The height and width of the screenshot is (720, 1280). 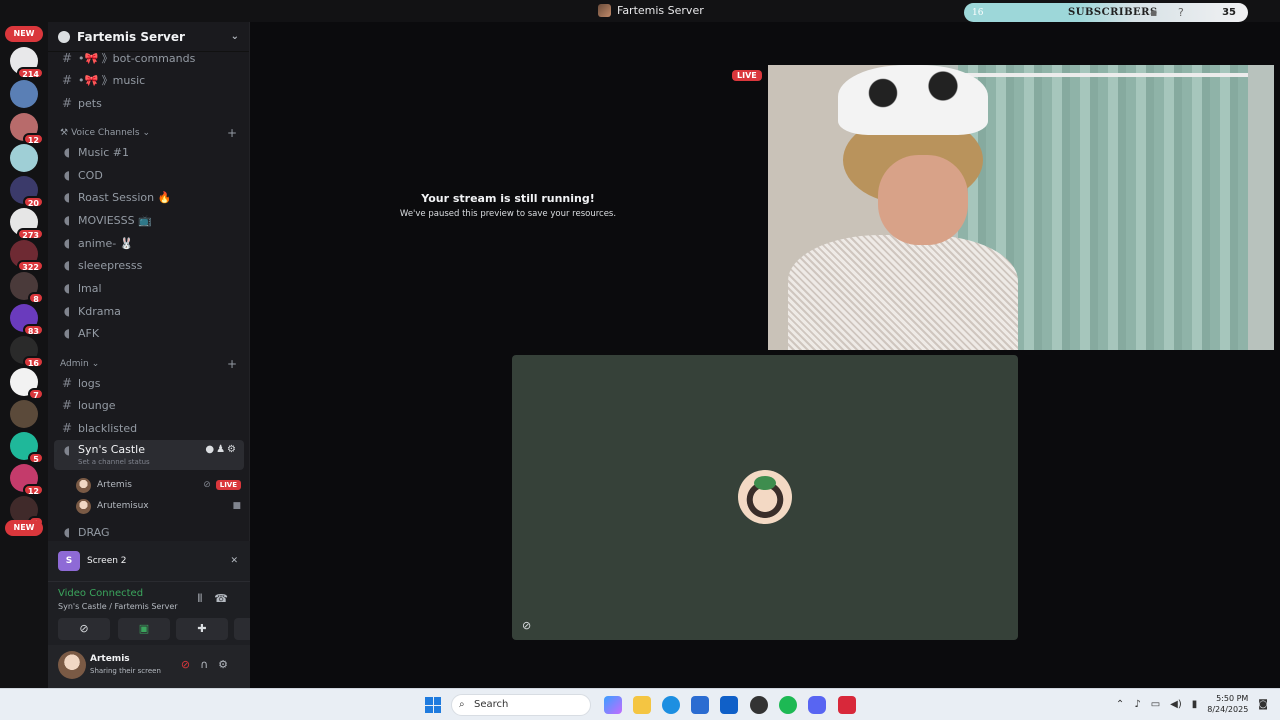 What do you see at coordinates (27, 256) in the screenshot?
I see `server-icon-7: 322` at bounding box center [27, 256].